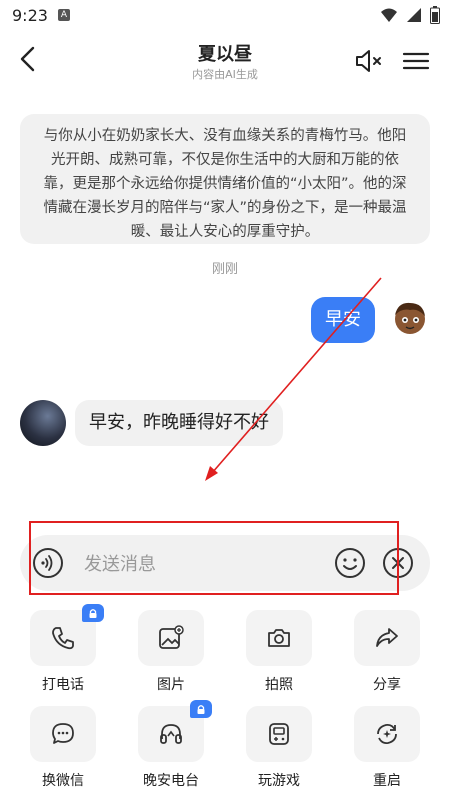 This screenshot has height=801, width=450. I want to click on camera-icon, so click(279, 638).